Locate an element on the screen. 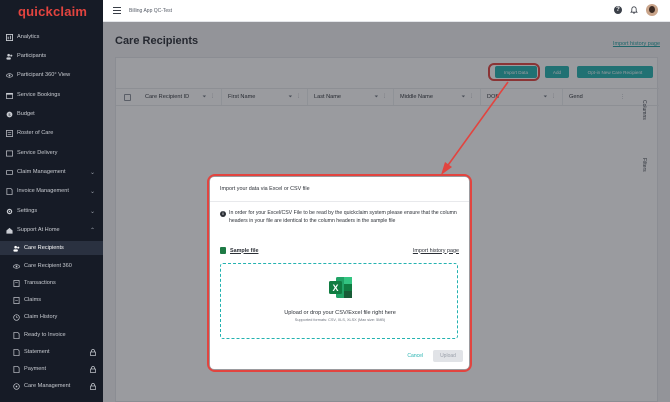  sidebar-item-label: Claim History is located at coordinates (41, 317).